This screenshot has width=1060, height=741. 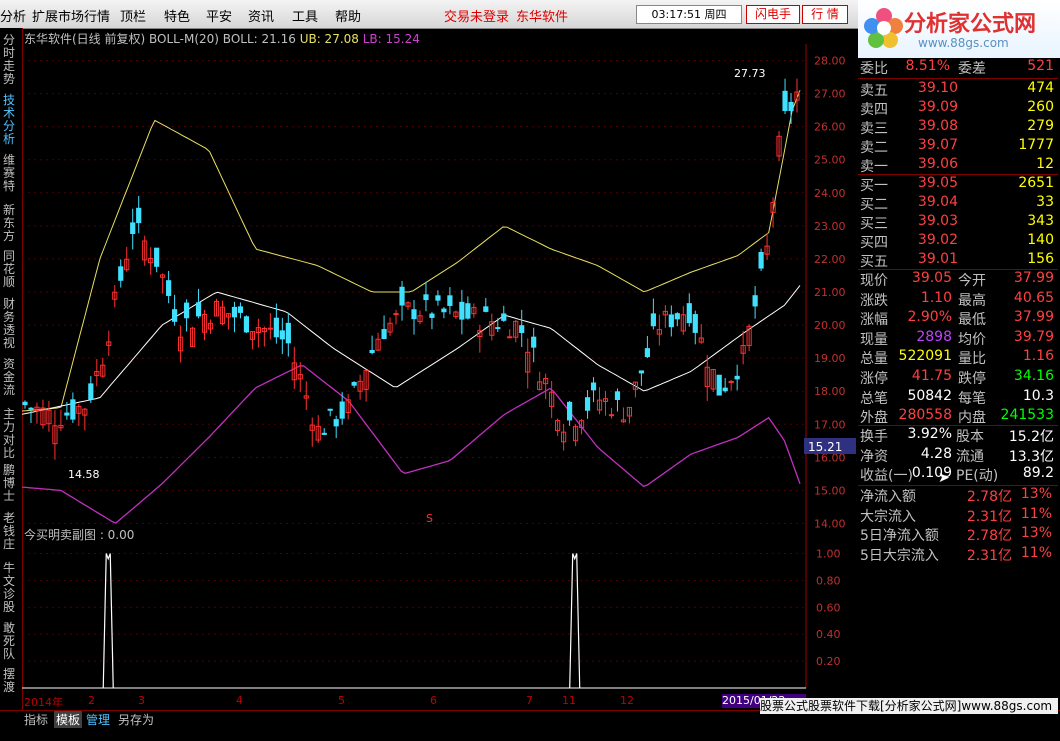 What do you see at coordinates (219, 15) in the screenshot?
I see `menu-pingan: 平安` at bounding box center [219, 15].